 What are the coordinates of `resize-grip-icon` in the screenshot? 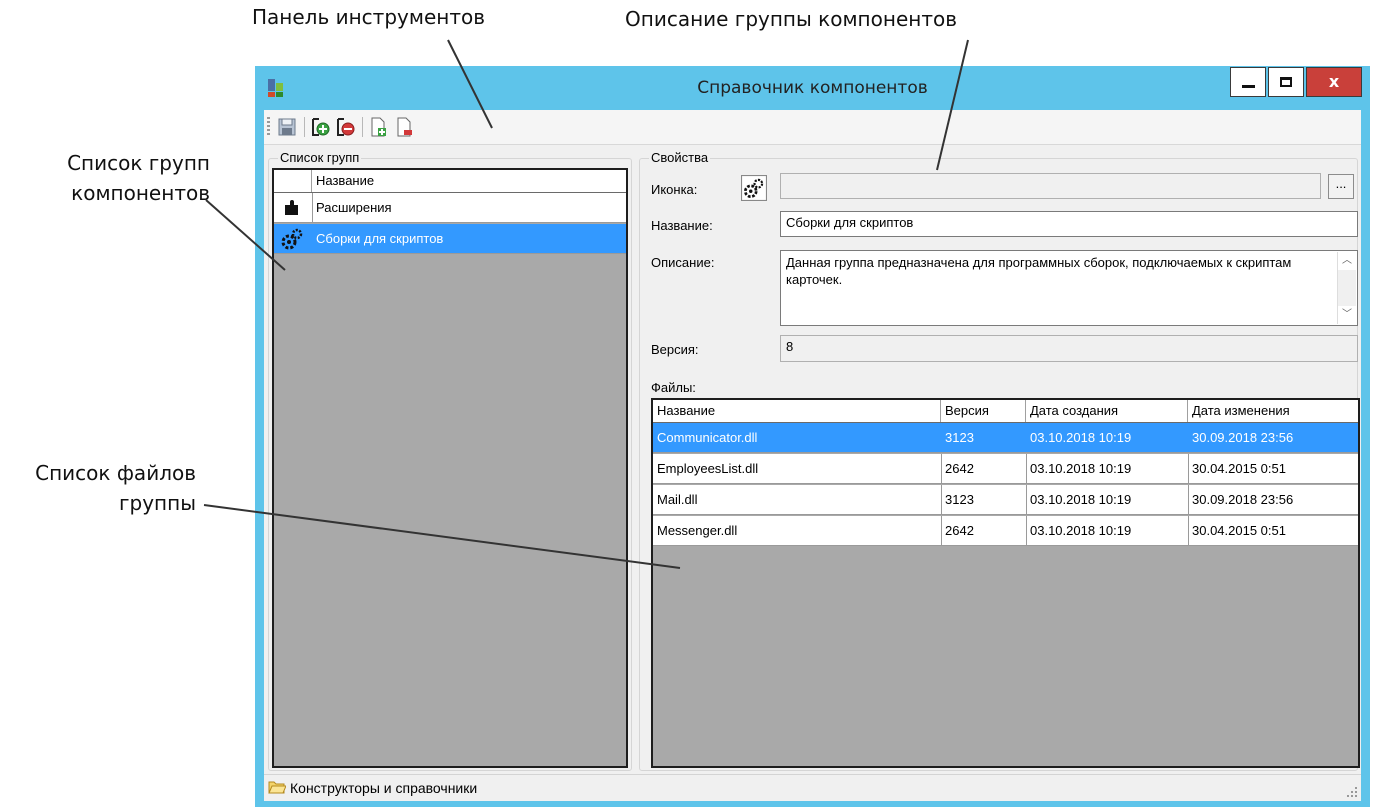 It's located at (1352, 792).